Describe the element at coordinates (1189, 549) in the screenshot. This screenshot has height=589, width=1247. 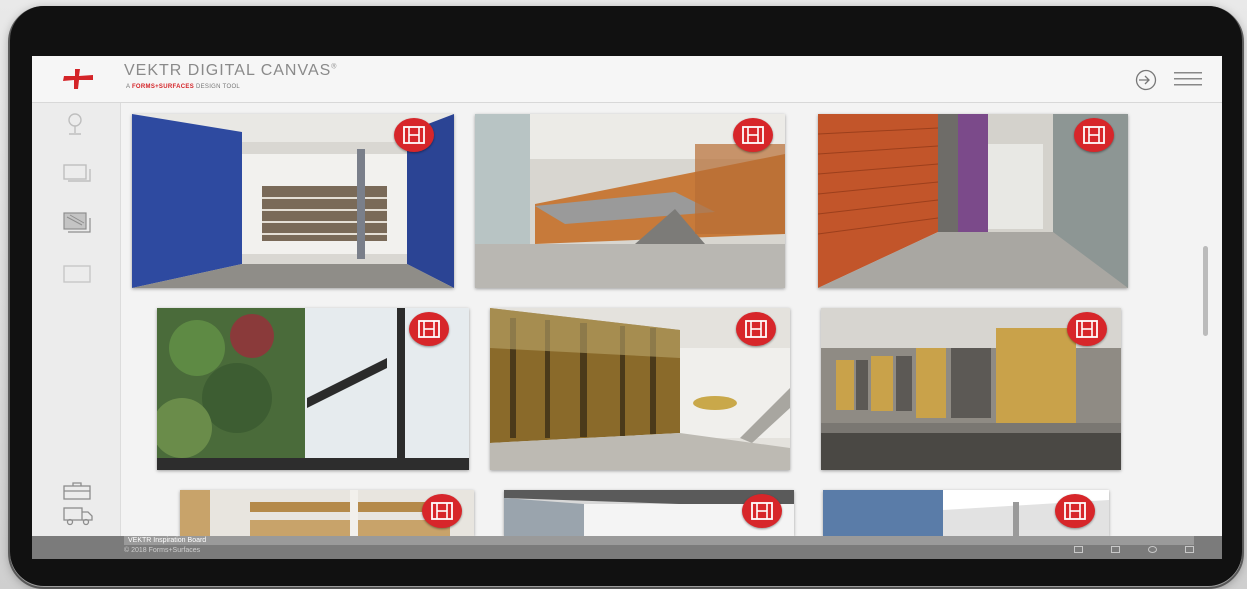
I see `window-icon` at that location.